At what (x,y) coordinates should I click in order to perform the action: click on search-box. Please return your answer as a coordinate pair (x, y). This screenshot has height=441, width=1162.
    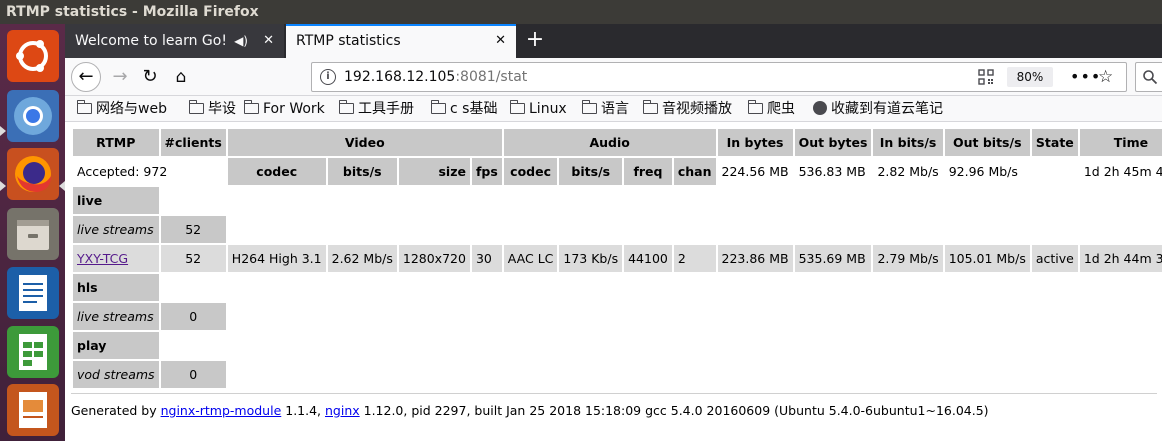
    Looking at the image, I should click on (1148, 77).